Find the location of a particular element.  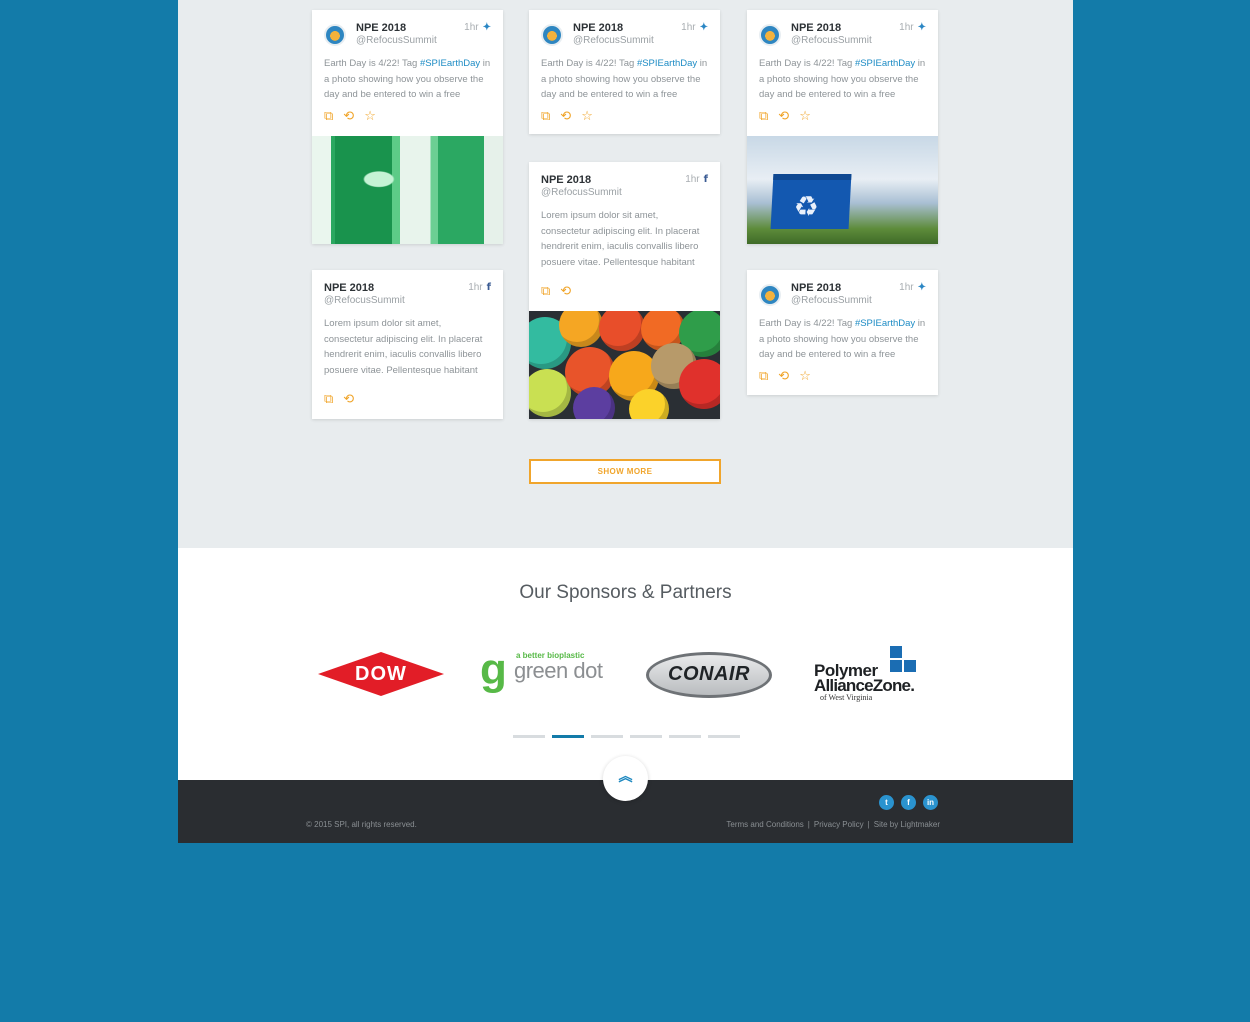

credit-link: Site by Lightmaker is located at coordinates (907, 824).